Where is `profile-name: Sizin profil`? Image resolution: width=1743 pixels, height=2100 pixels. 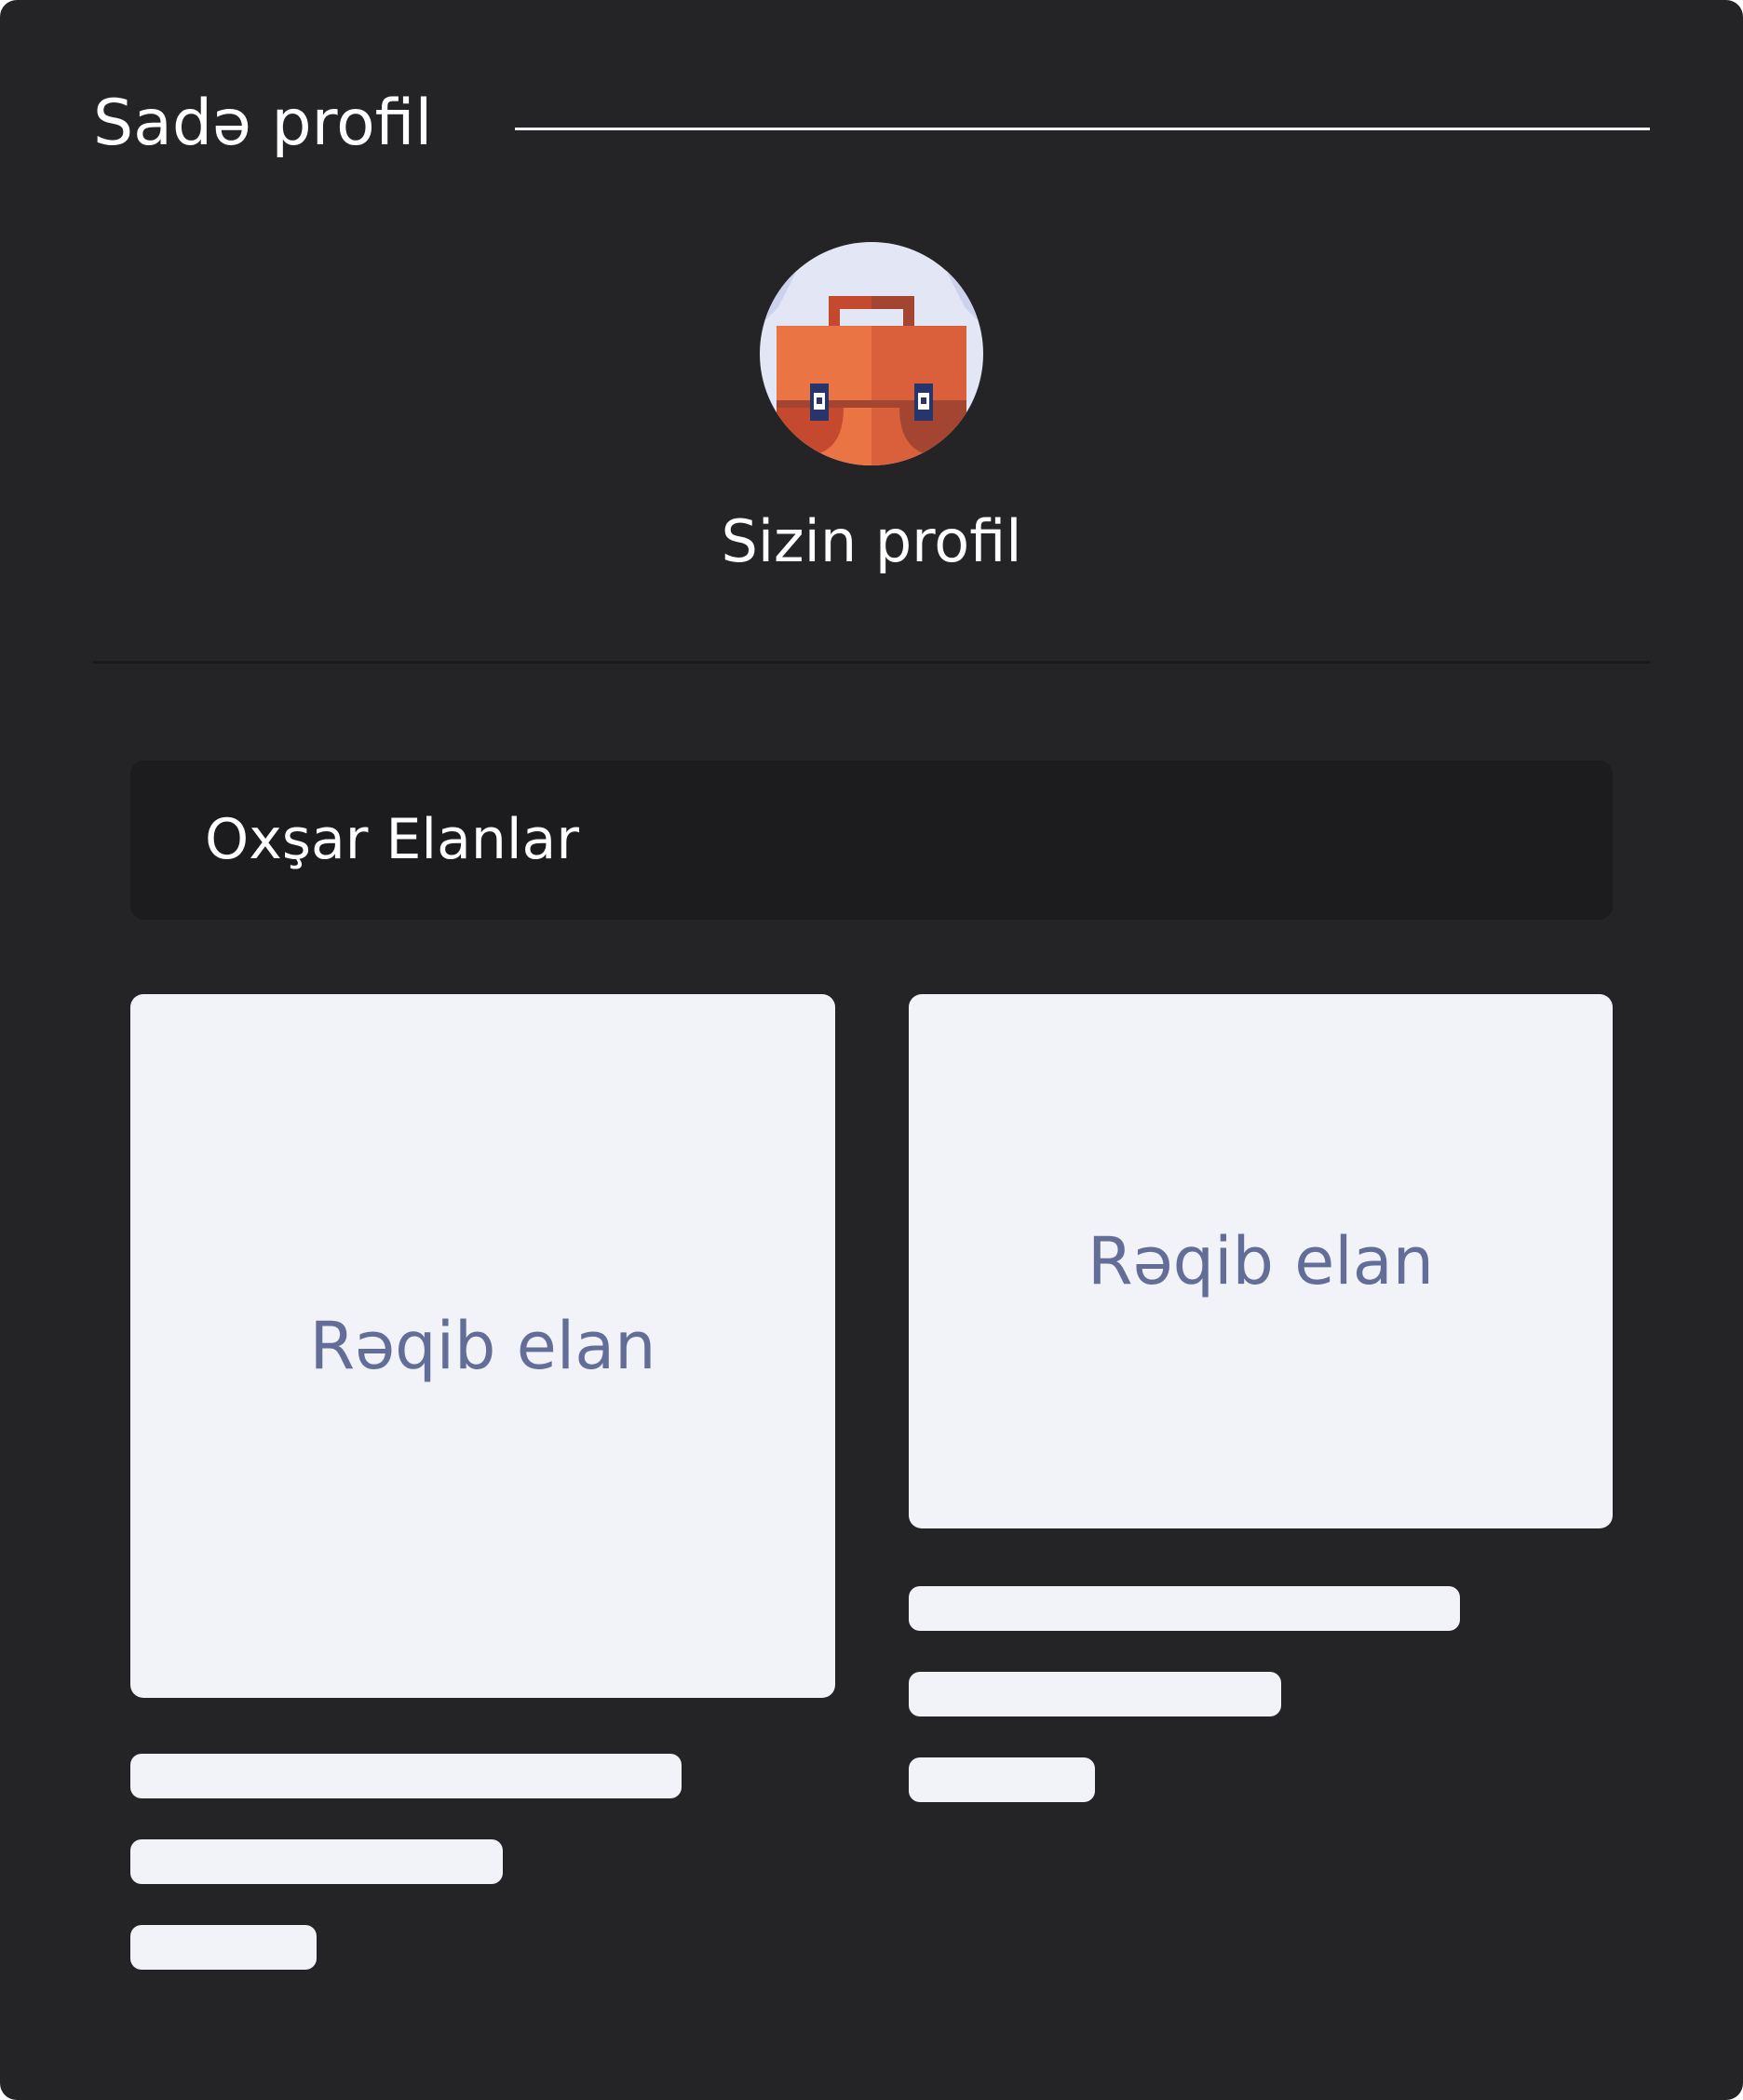
profile-name: Sizin profil is located at coordinates (872, 541).